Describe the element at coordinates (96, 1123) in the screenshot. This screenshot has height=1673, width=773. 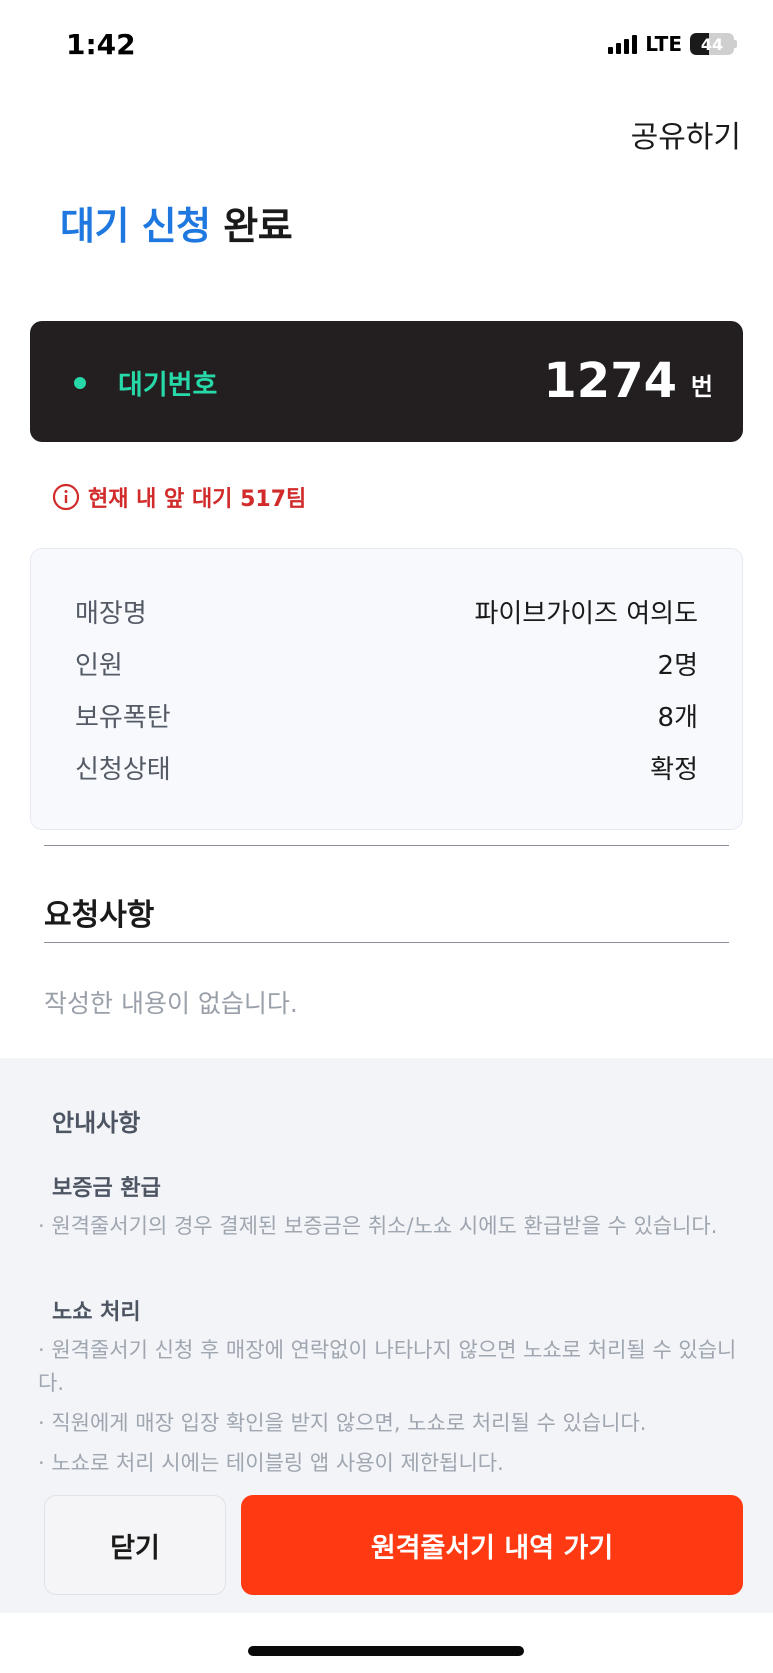
I see `notice-title: 안내사항` at that location.